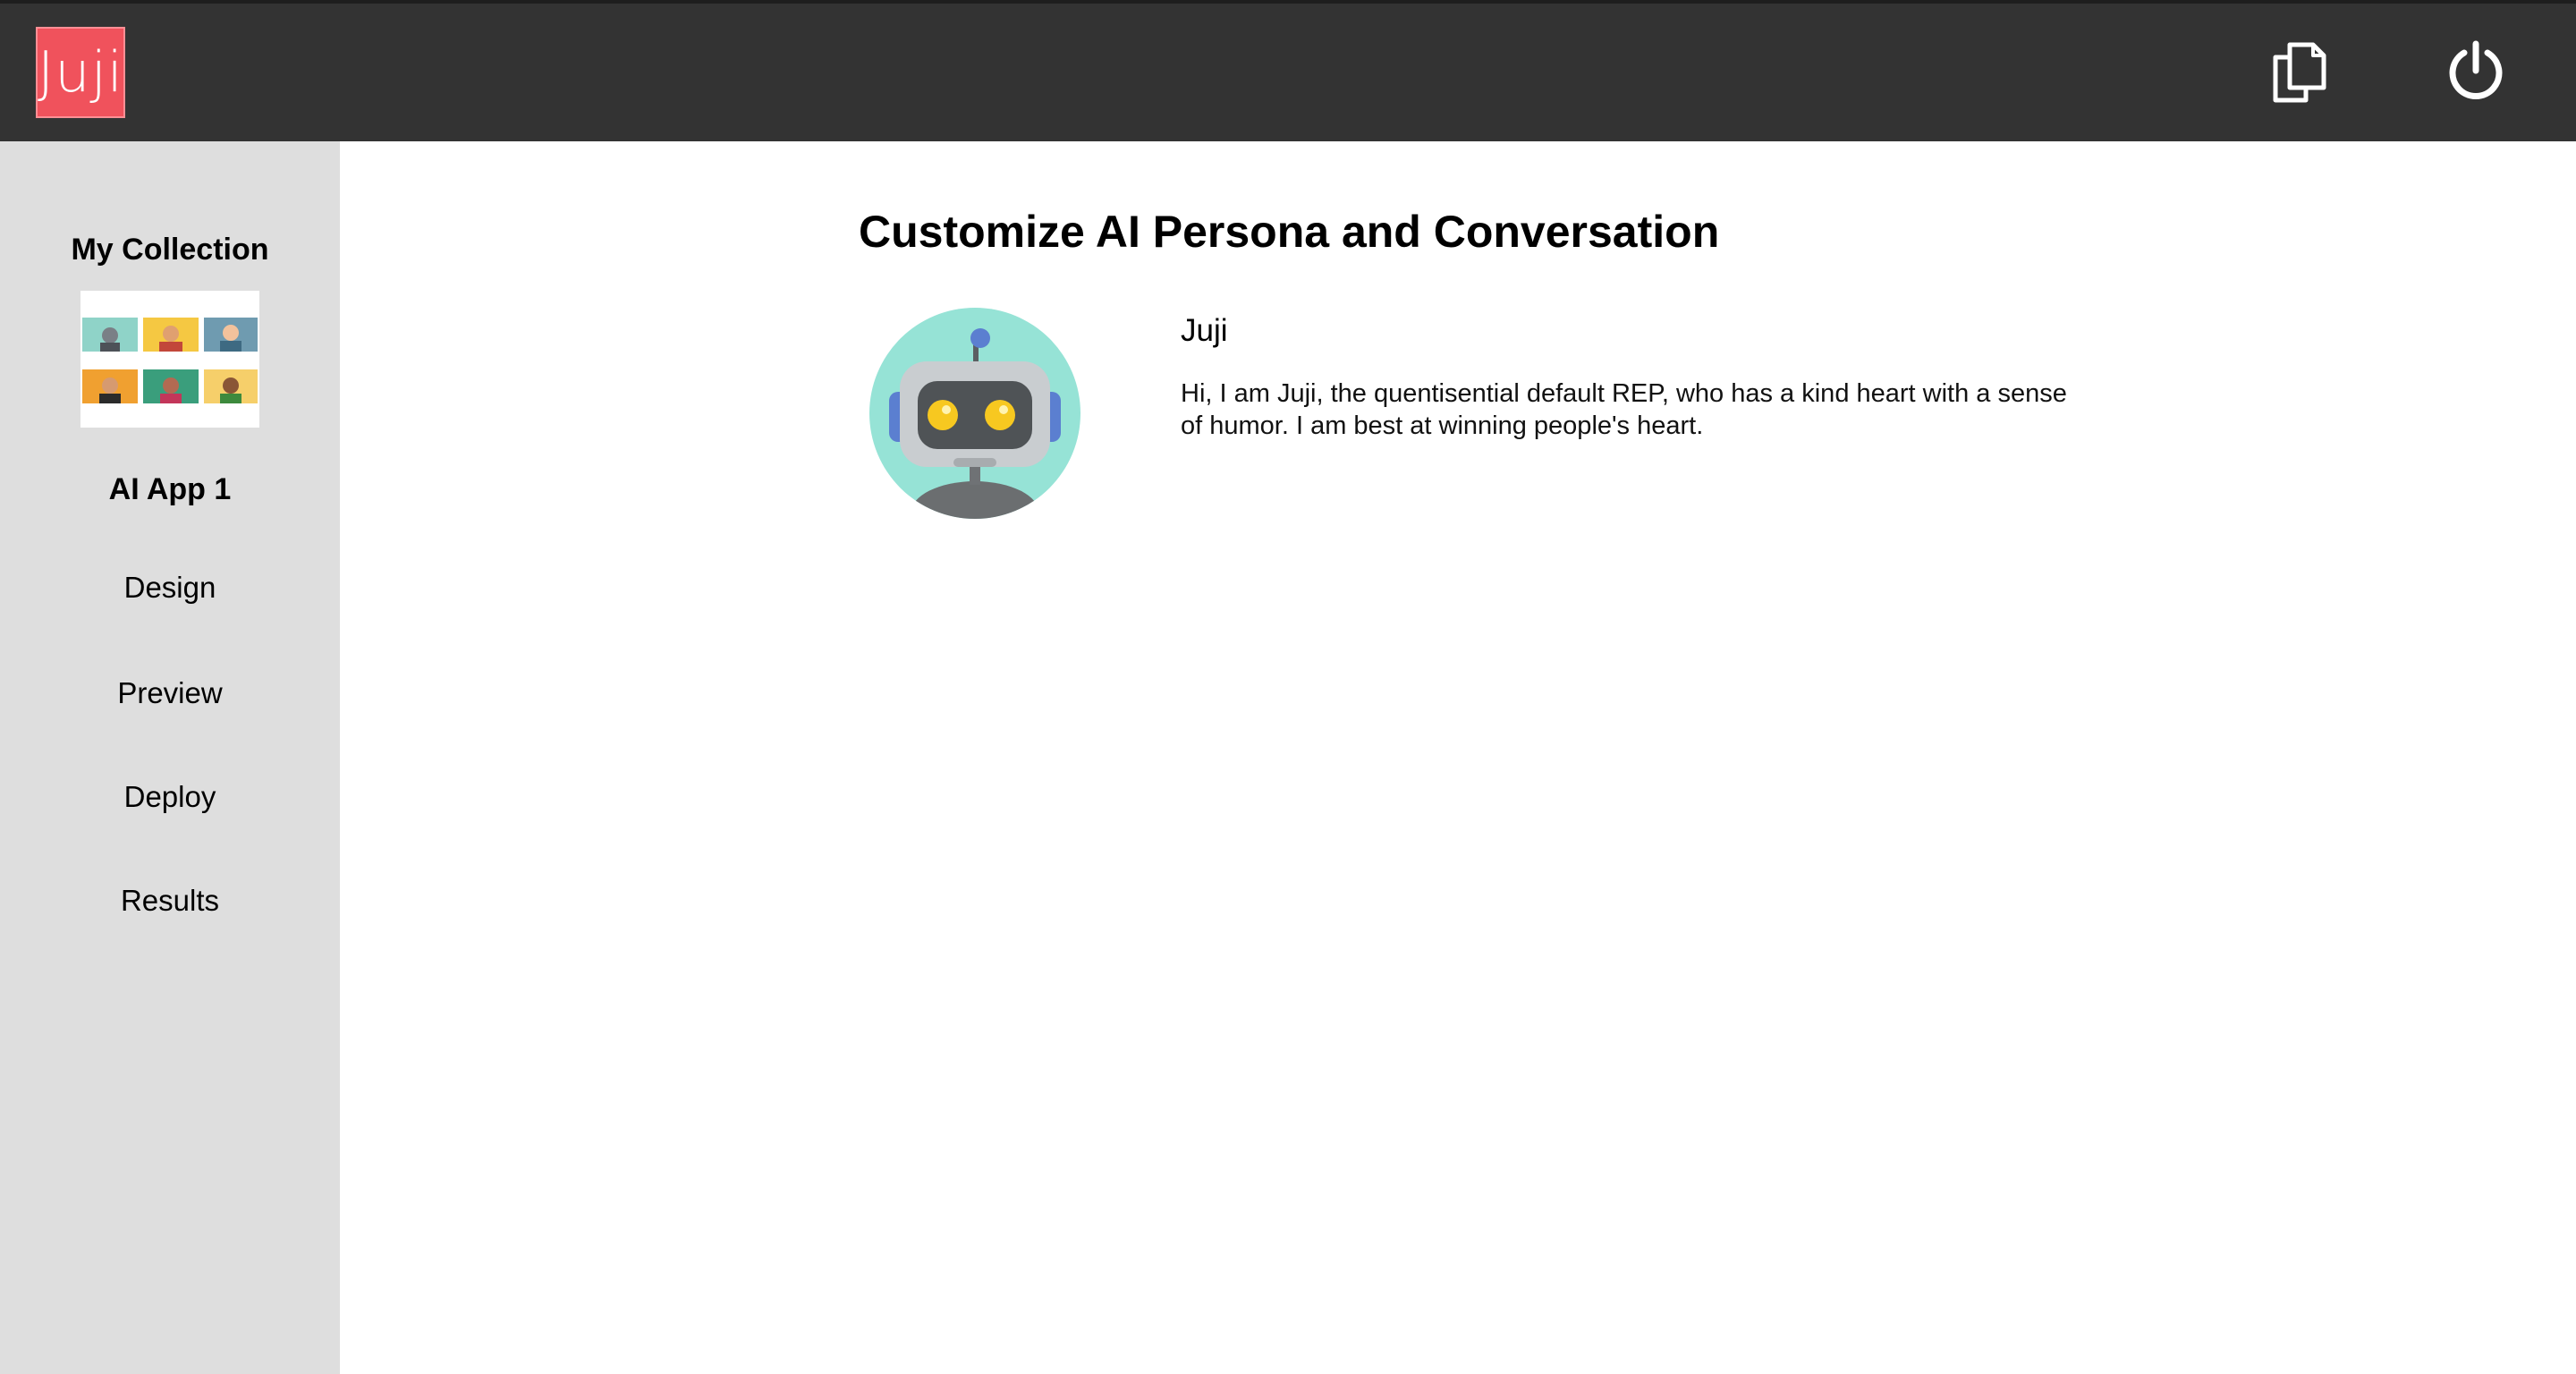 Image resolution: width=2576 pixels, height=1374 pixels. Describe the element at coordinates (1289, 232) in the screenshot. I see `page-title: Customize AI Persona and Conversation` at that location.